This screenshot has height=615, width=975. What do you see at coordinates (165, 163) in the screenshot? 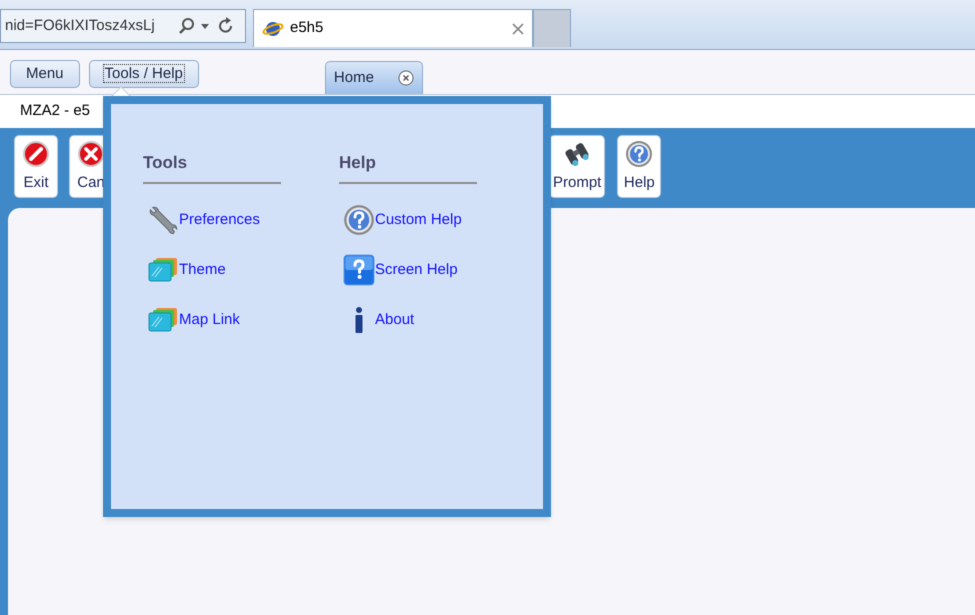
I see `section-heading: Tools` at bounding box center [165, 163].